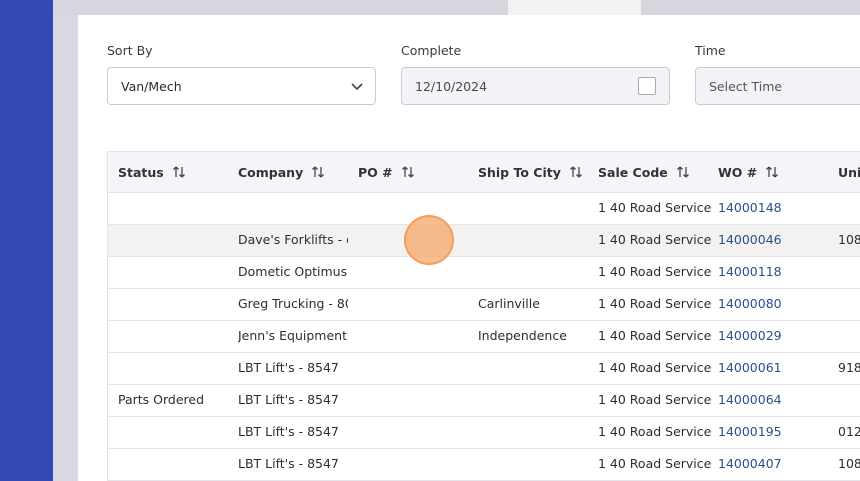 The height and width of the screenshot is (481, 860). I want to click on sort-by-label: Sort By, so click(130, 50).